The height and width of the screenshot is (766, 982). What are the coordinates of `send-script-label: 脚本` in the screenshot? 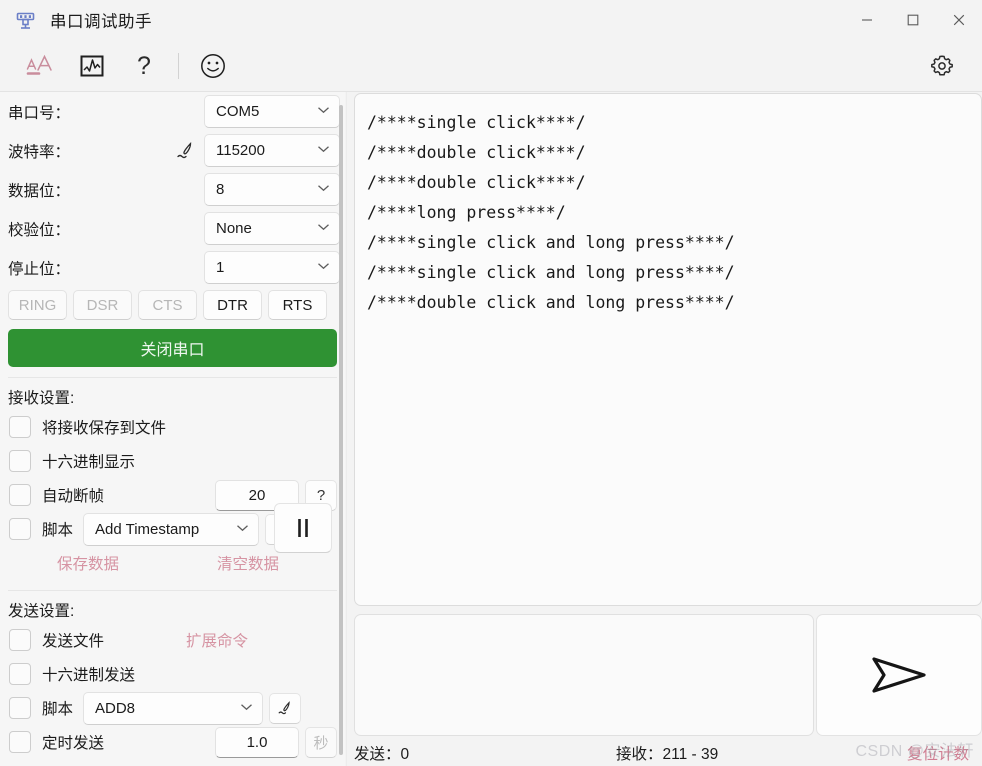 It's located at (58, 709).